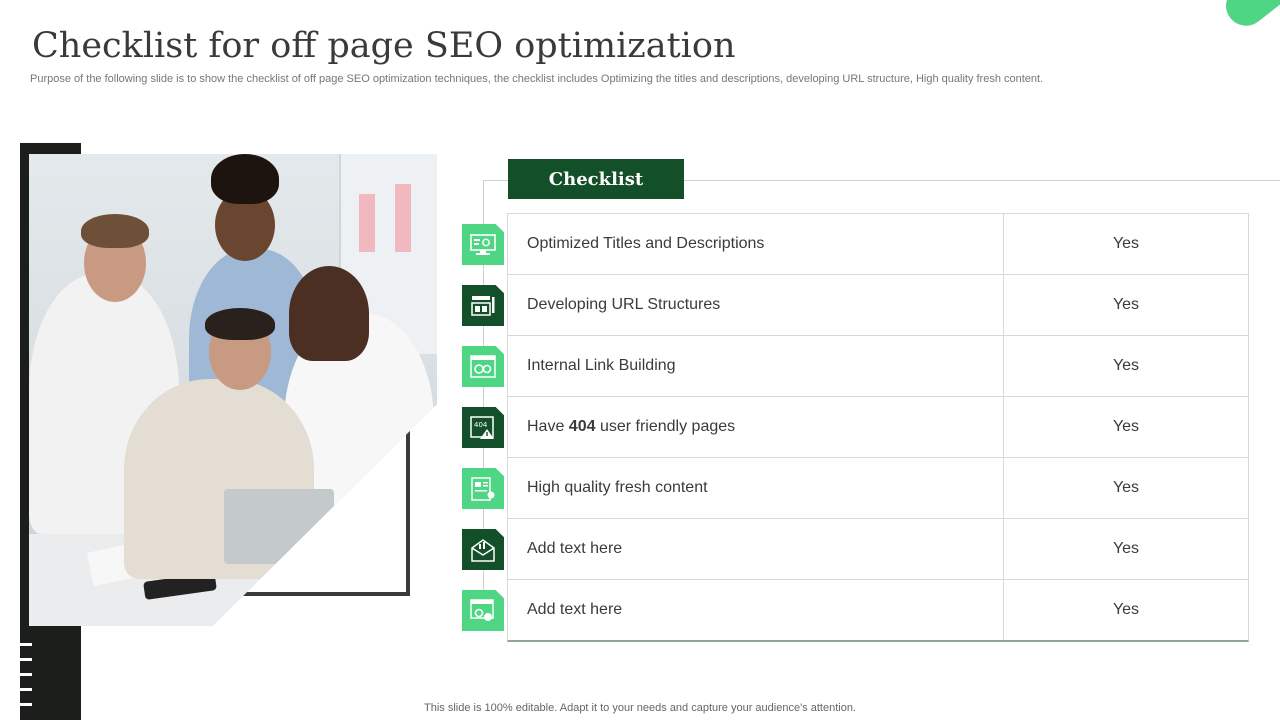 The height and width of the screenshot is (720, 1280). What do you see at coordinates (756, 427) in the screenshot?
I see `checklist-item-label: Have 404 user friendly pages` at bounding box center [756, 427].